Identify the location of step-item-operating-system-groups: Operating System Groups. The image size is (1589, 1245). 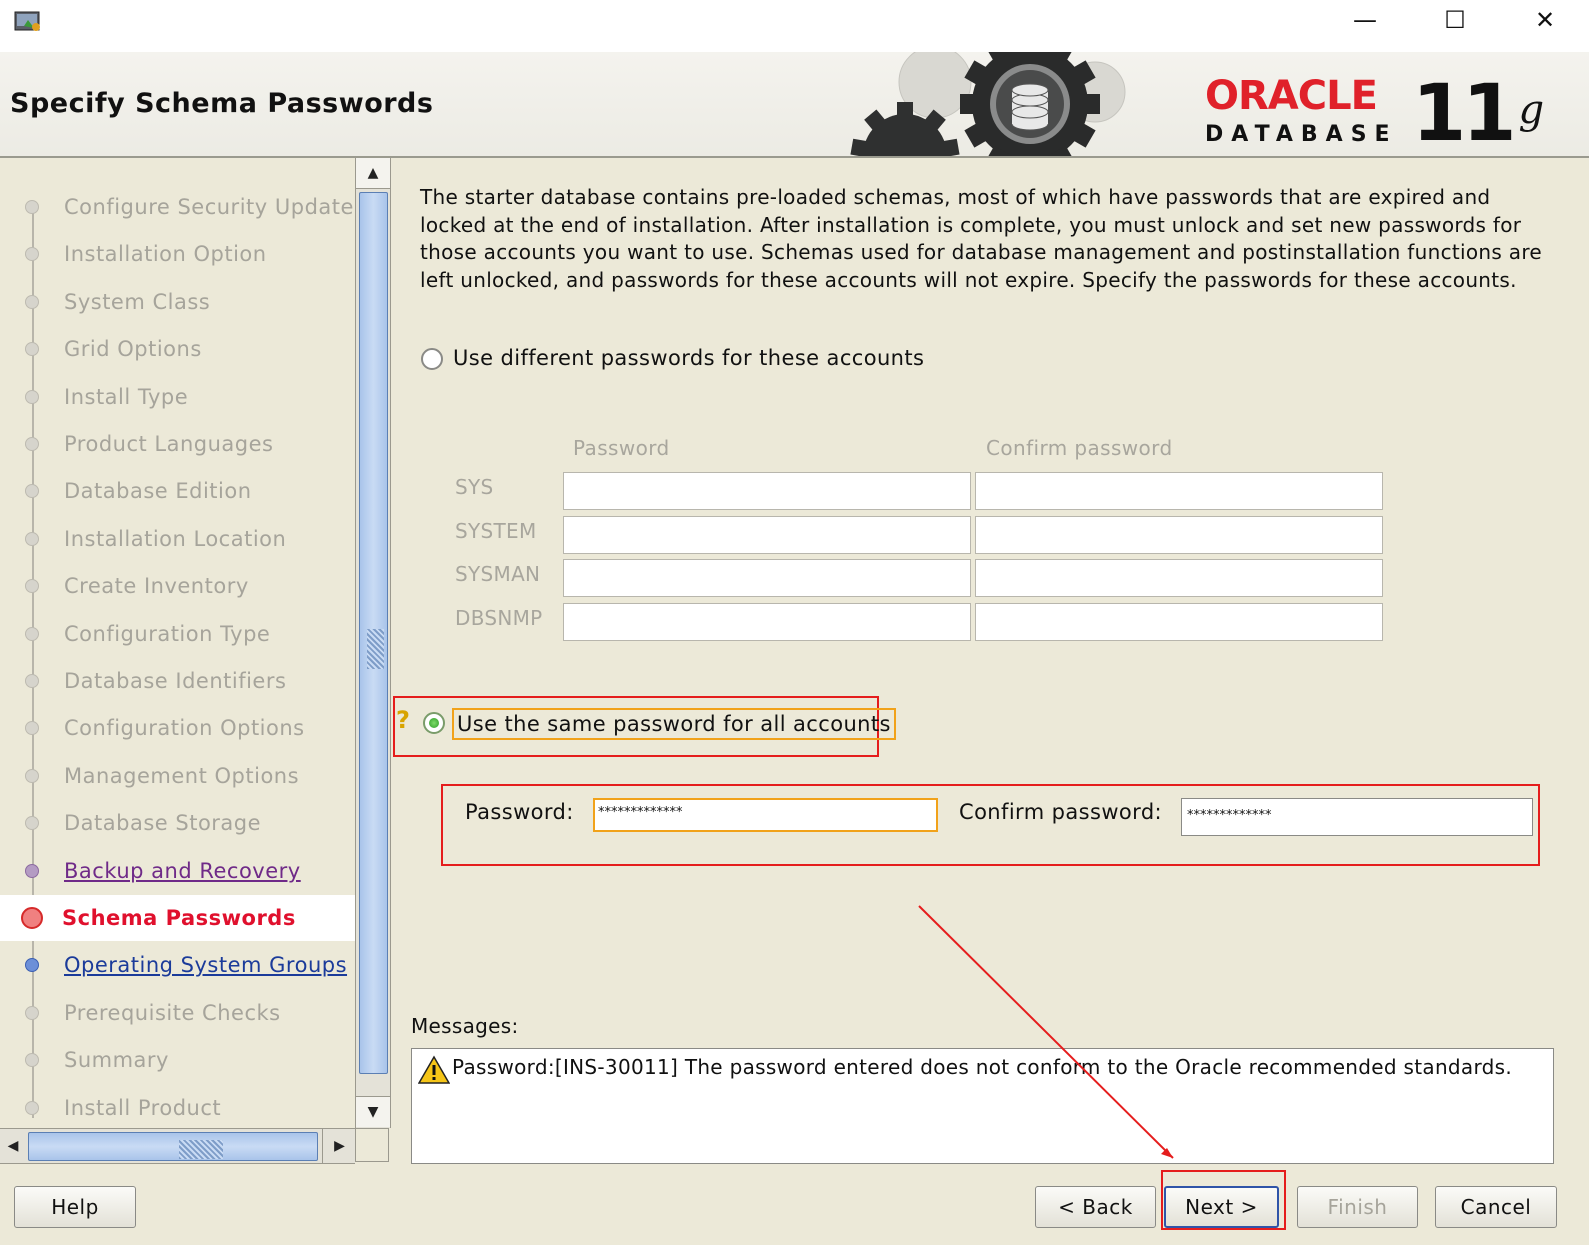
(177, 965).